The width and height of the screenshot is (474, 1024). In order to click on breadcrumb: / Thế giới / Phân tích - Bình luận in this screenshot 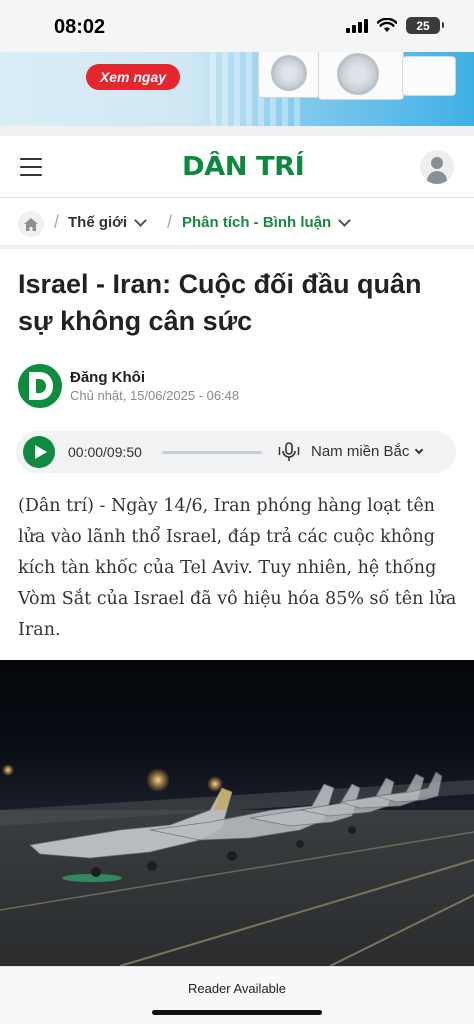, I will do `click(237, 224)`.